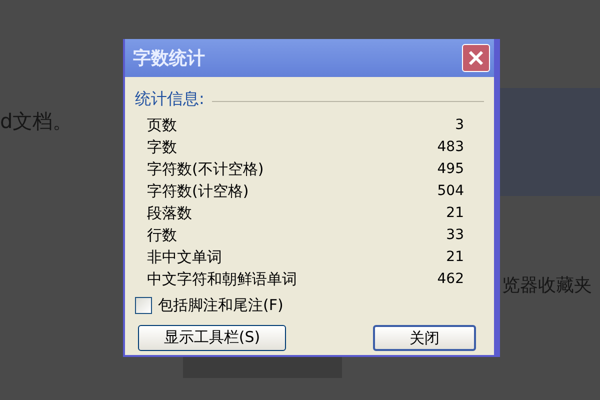 The width and height of the screenshot is (600, 400). What do you see at coordinates (198, 191) in the screenshot?
I see `stat-label: 字符数(计空格)` at bounding box center [198, 191].